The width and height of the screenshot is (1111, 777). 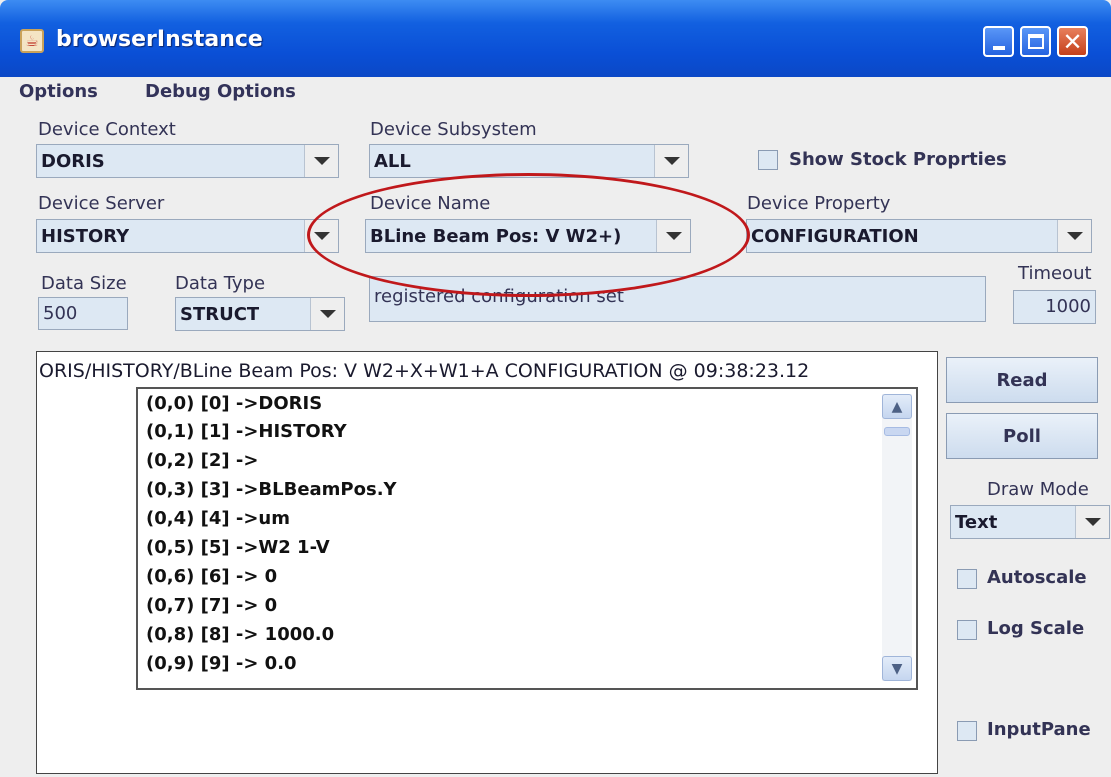 I want to click on list-item: (0,0) [0] ->DORIS, so click(x=234, y=403).